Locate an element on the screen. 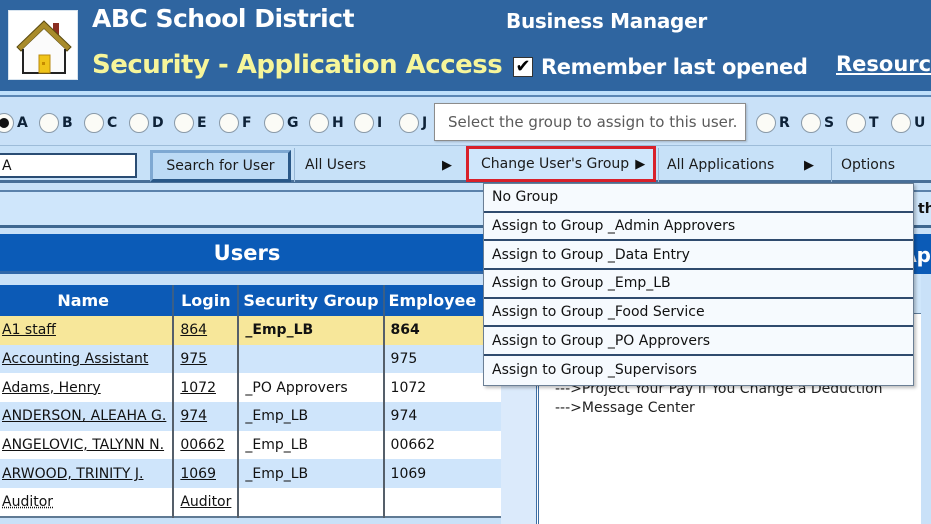 Image resolution: width=931 pixels, height=524 pixels. user-name-link: Auditor is located at coordinates (27, 502).